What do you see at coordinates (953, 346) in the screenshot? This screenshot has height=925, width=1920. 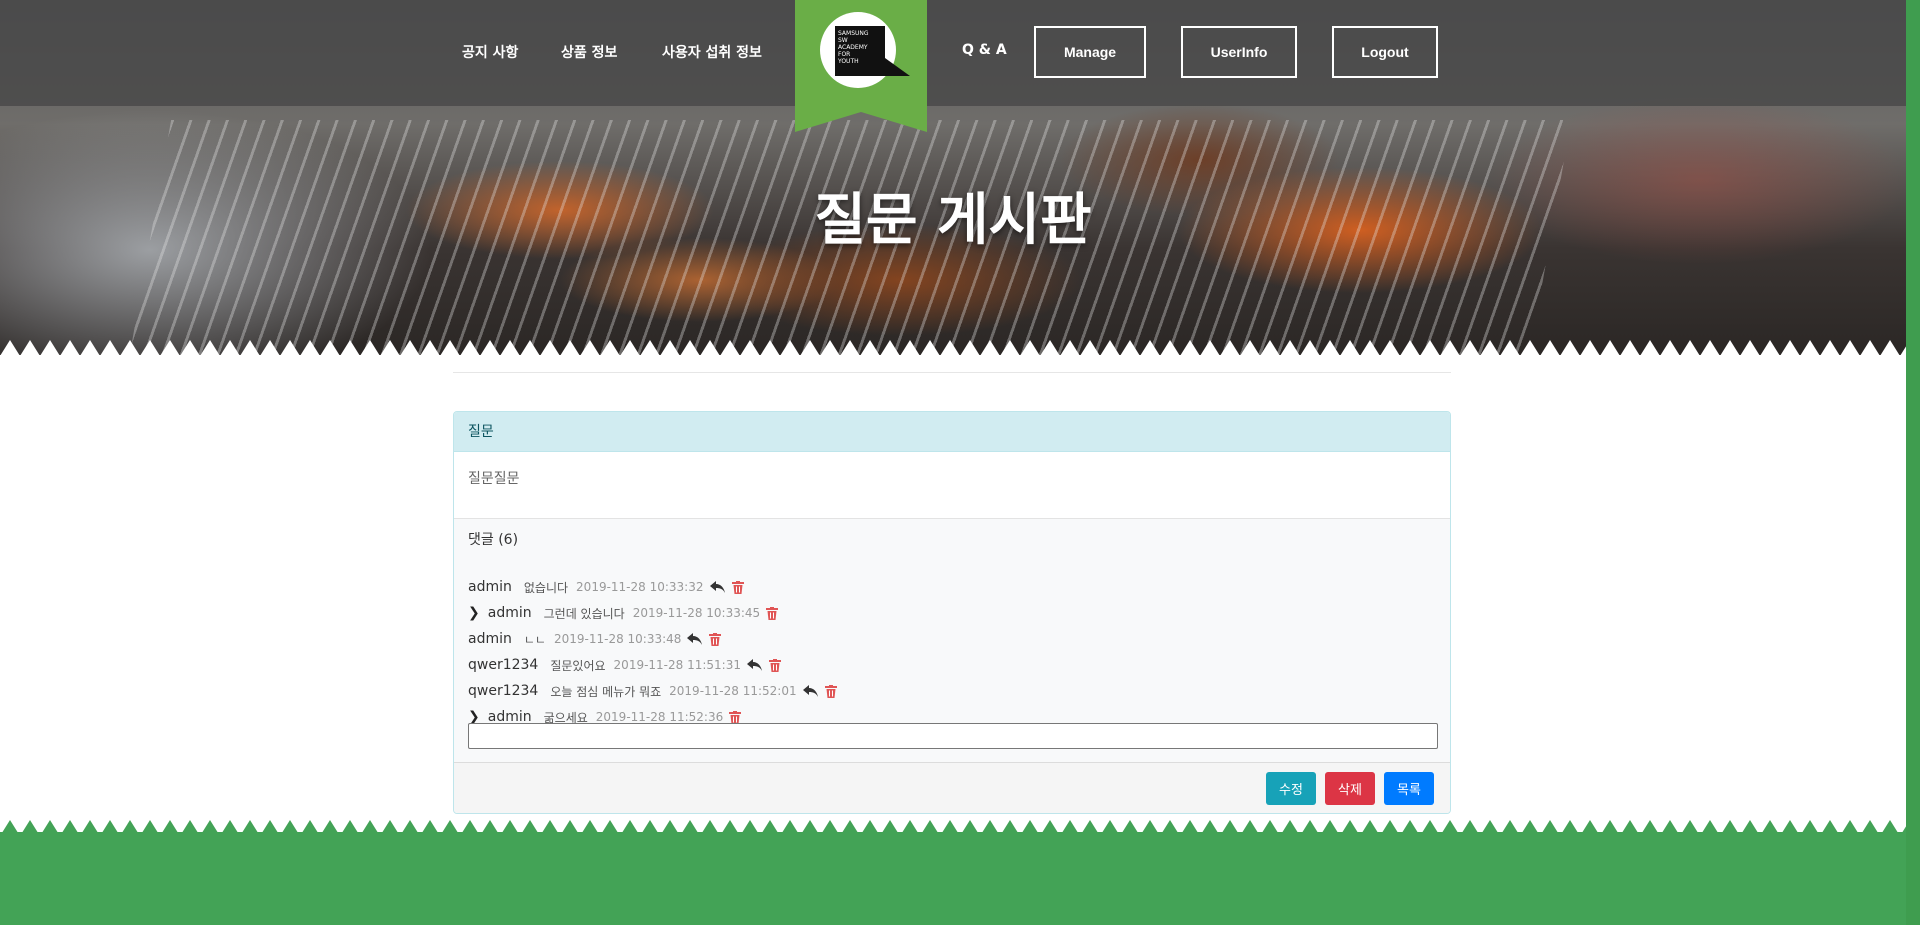 I see `hero-zigzag-divider` at bounding box center [953, 346].